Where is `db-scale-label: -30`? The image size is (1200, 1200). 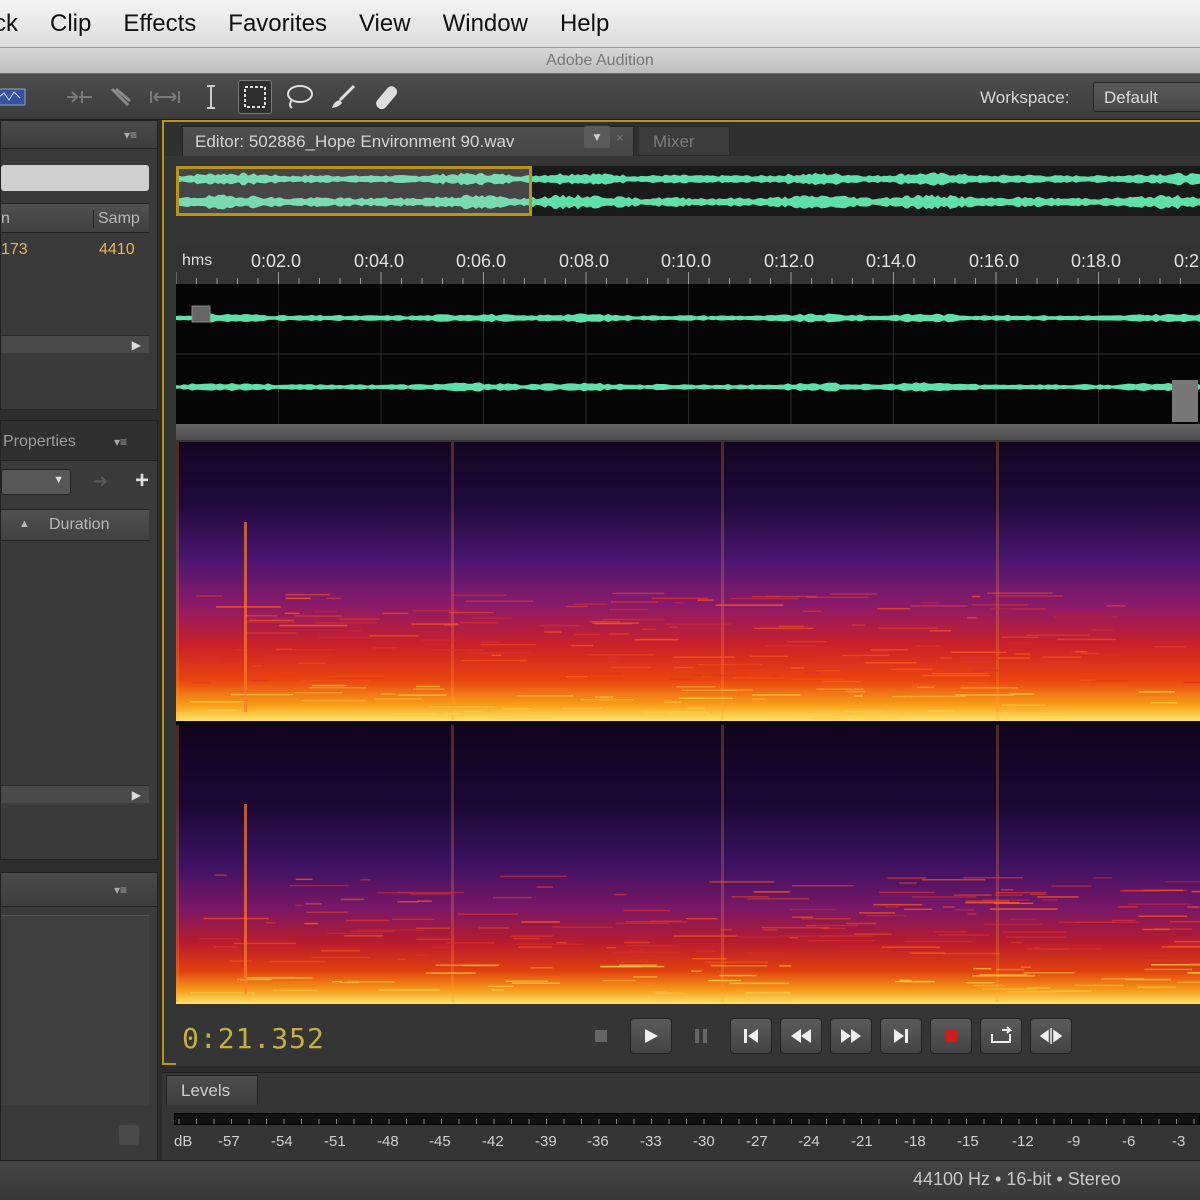 db-scale-label: -30 is located at coordinates (704, 1141).